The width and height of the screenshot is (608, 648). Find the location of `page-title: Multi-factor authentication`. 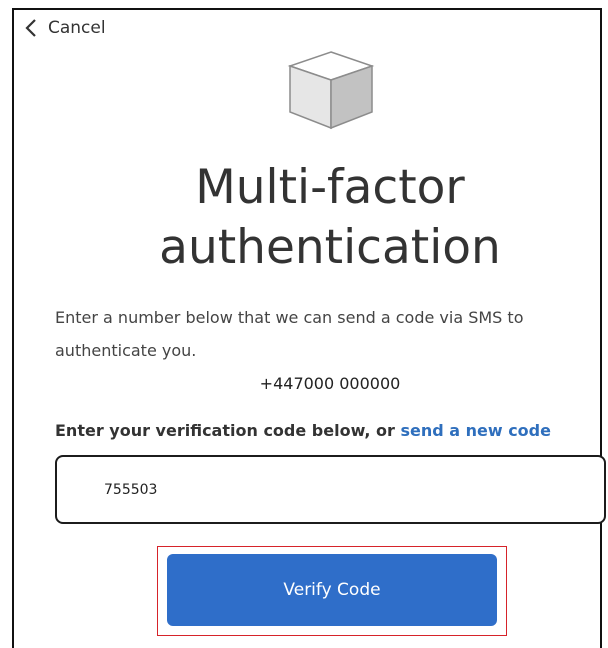

page-title: Multi-factor authentication is located at coordinates (330, 217).